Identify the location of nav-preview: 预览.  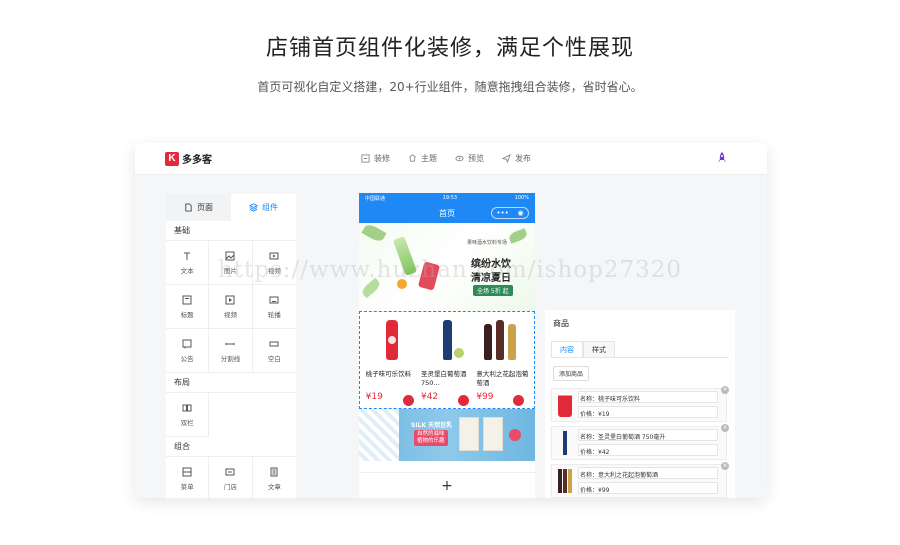
(469, 158).